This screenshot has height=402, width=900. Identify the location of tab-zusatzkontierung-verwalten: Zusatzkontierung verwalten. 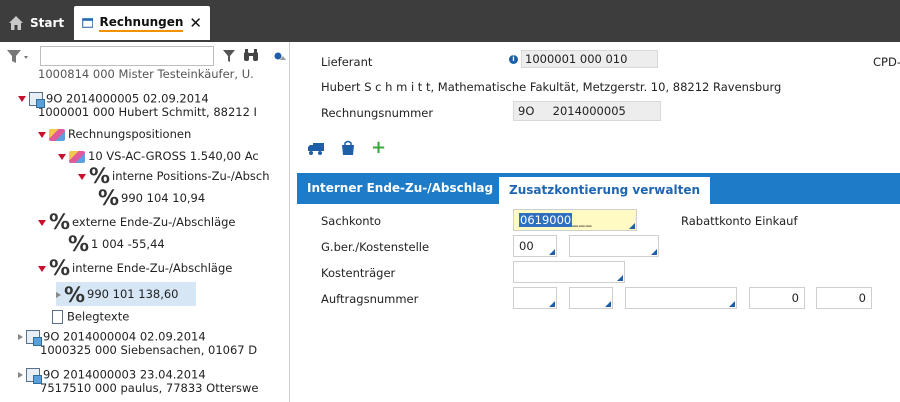
(605, 190).